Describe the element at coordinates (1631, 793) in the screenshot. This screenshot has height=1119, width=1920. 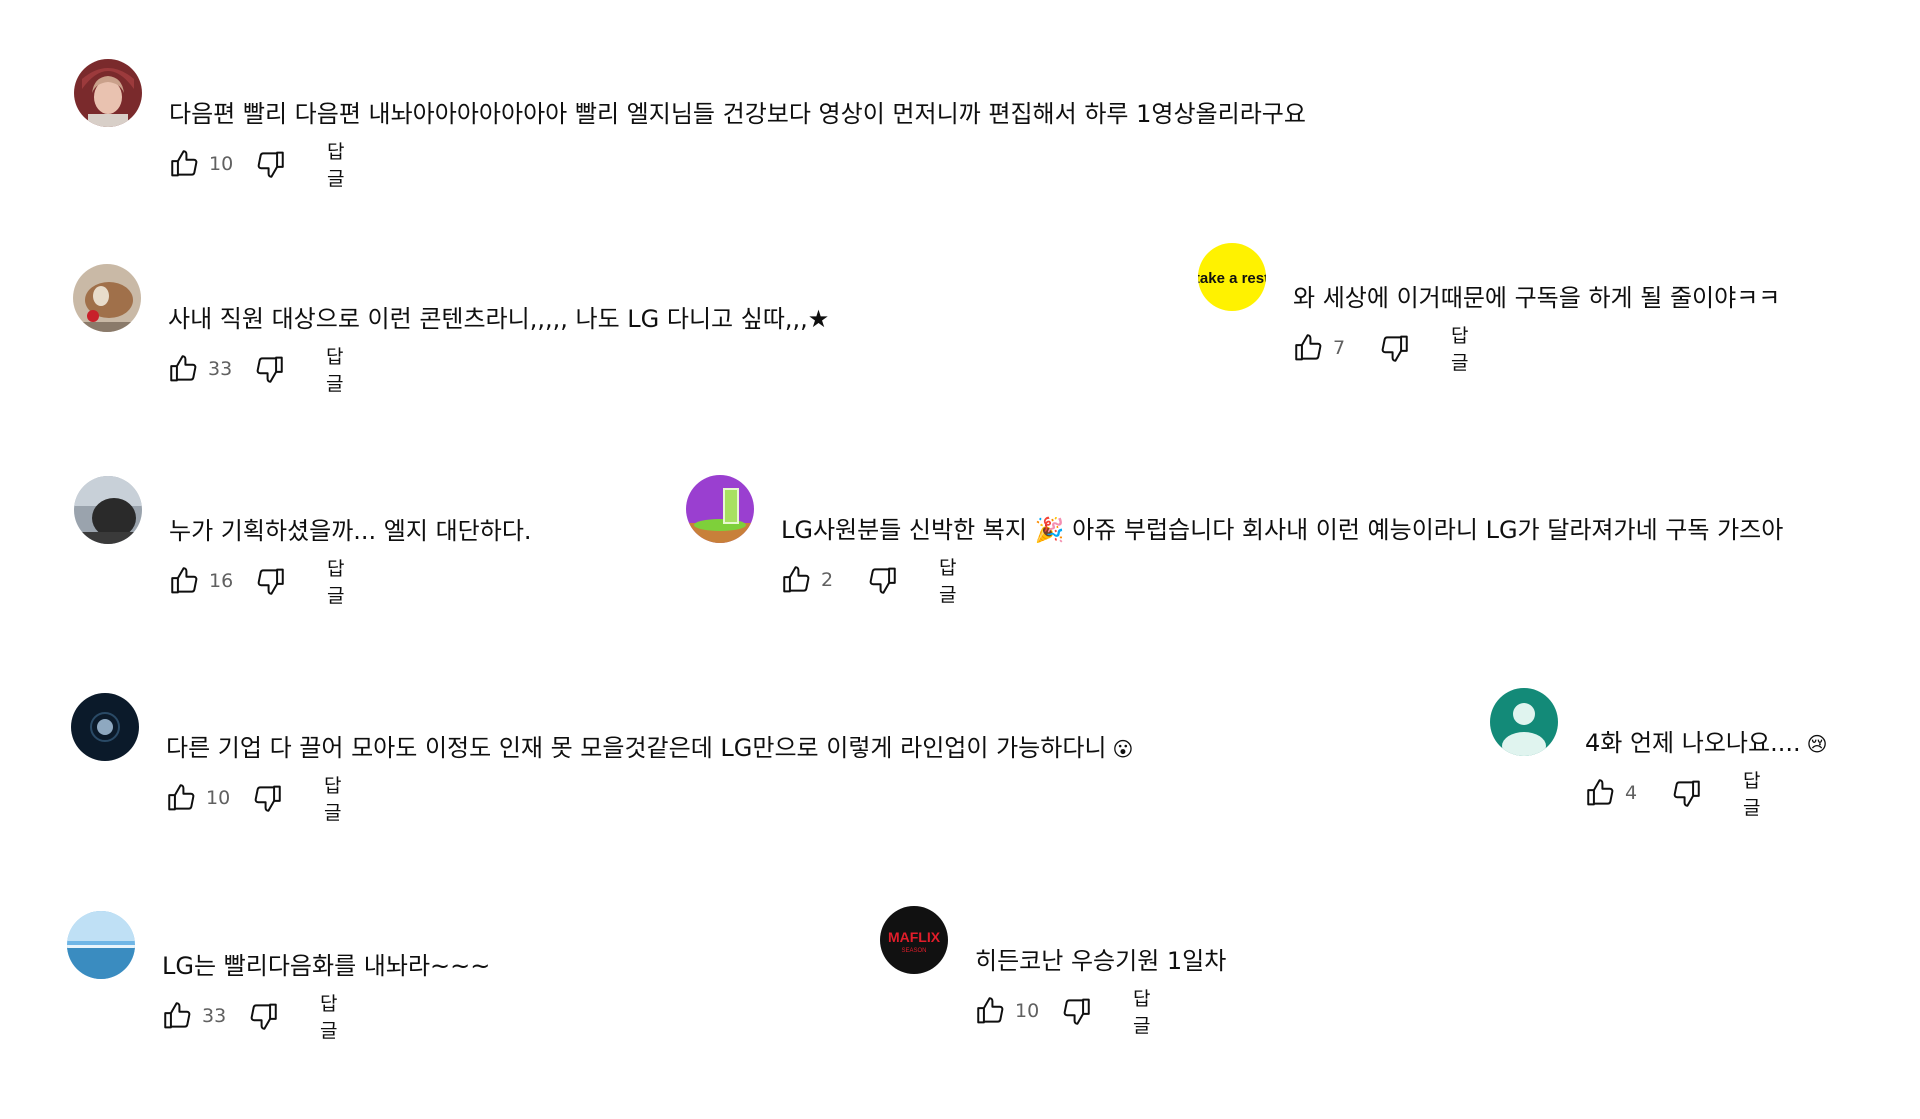
I see `like-count: 4` at that location.